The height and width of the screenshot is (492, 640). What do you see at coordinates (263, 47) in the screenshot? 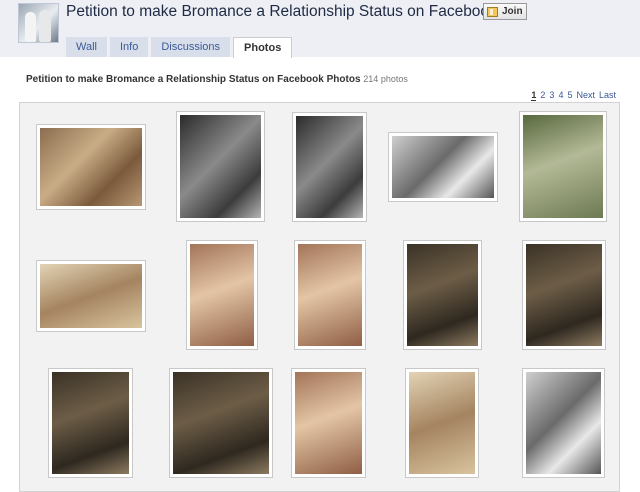
I see `tab-photos: Photos` at bounding box center [263, 47].